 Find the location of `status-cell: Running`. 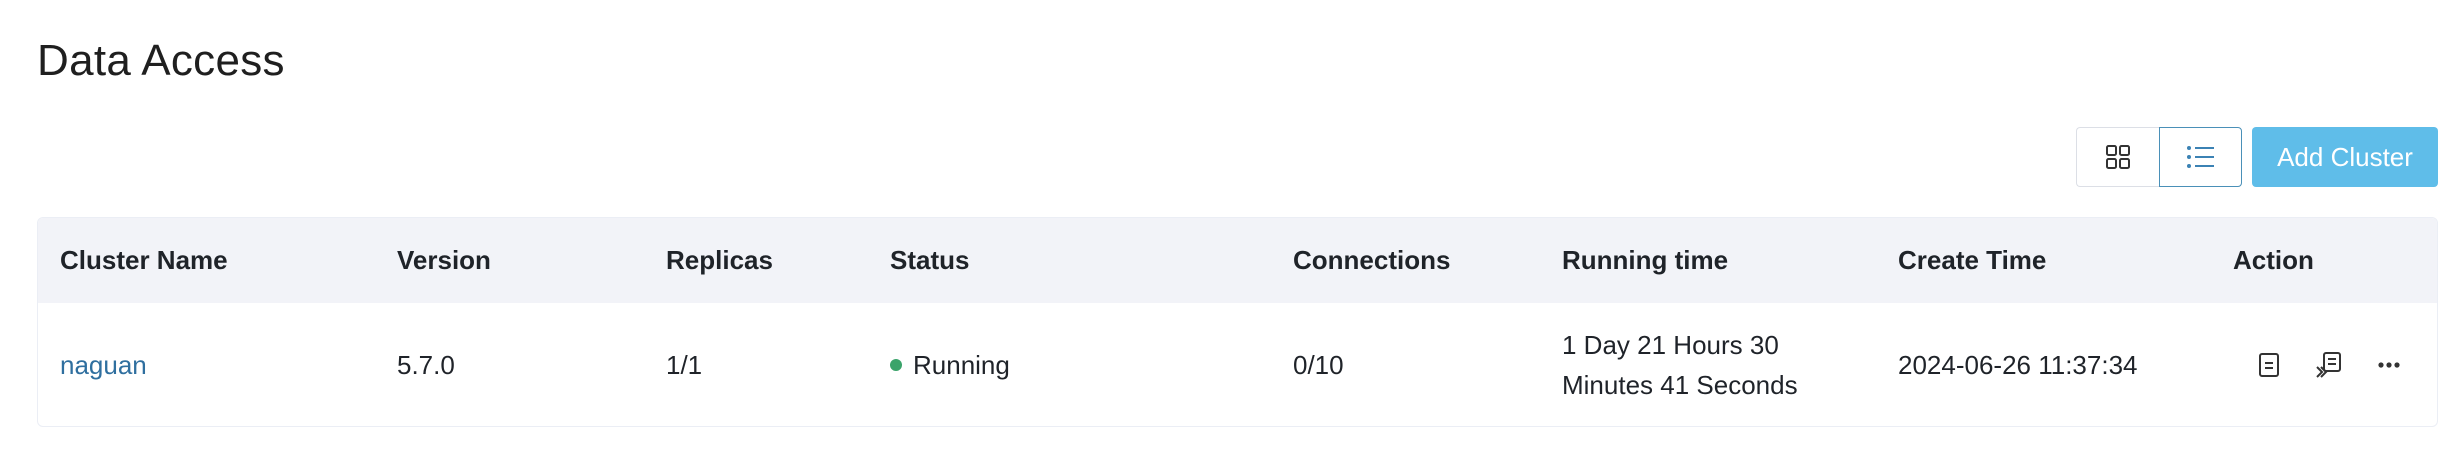

status-cell: Running is located at coordinates (950, 364).